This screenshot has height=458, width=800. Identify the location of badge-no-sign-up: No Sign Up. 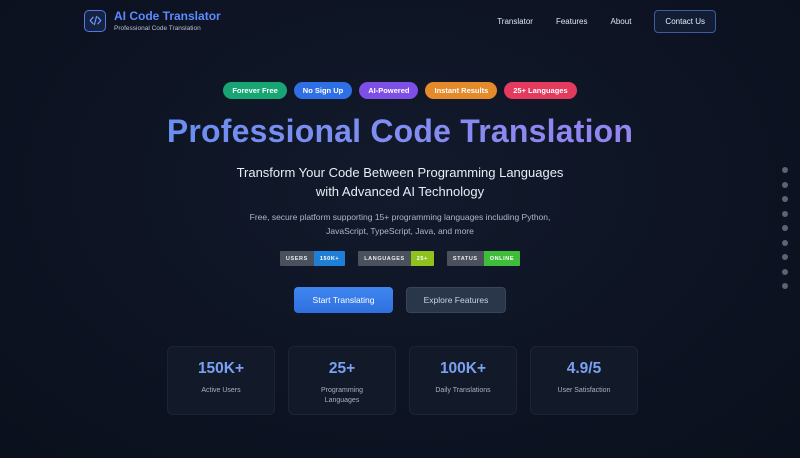
(323, 90).